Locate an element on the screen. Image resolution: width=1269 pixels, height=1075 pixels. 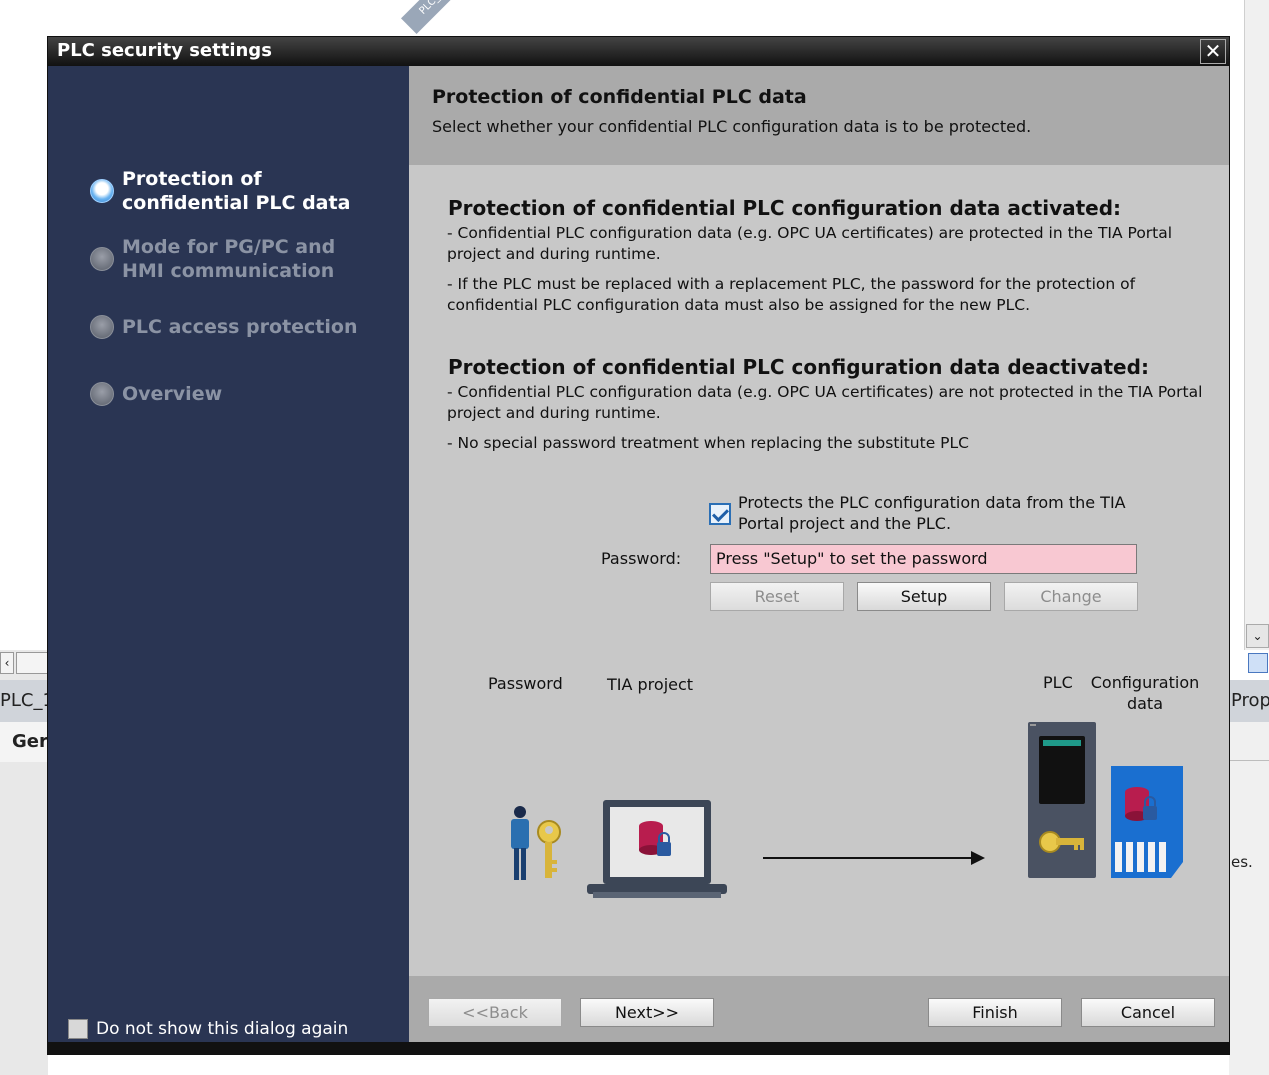
dialog-bottom-edge is located at coordinates (638, 1048).